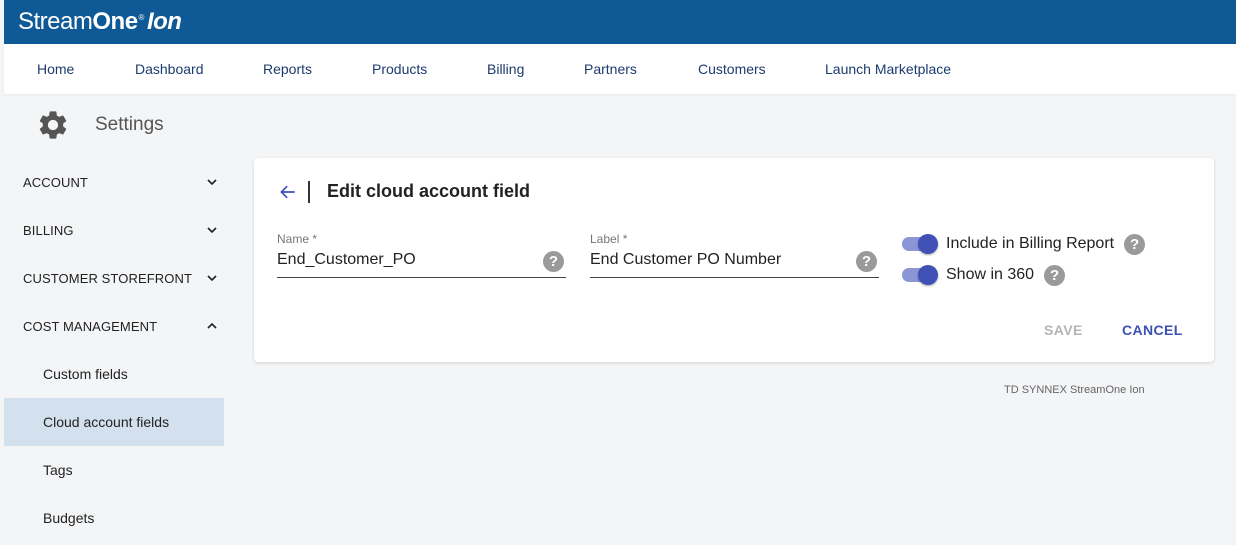 Image resolution: width=1236 pixels, height=545 pixels. I want to click on label-field: Label * ?, so click(734, 255).